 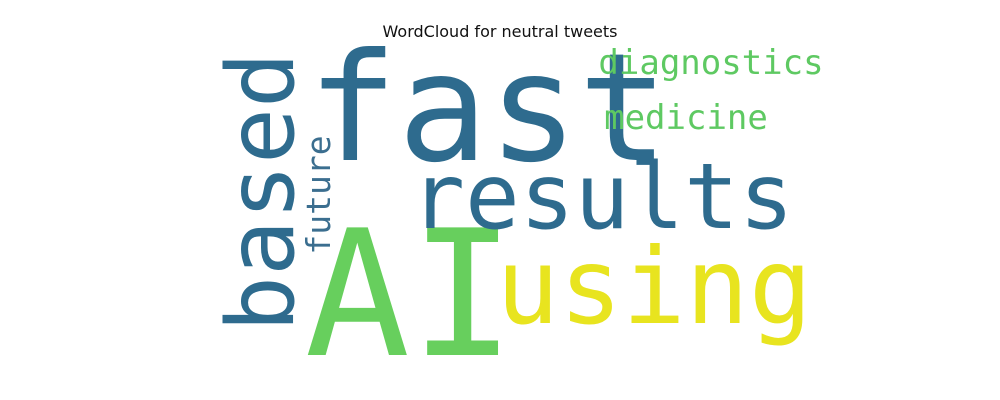 What do you see at coordinates (686, 118) in the screenshot?
I see `word-medicine: medicine` at bounding box center [686, 118].